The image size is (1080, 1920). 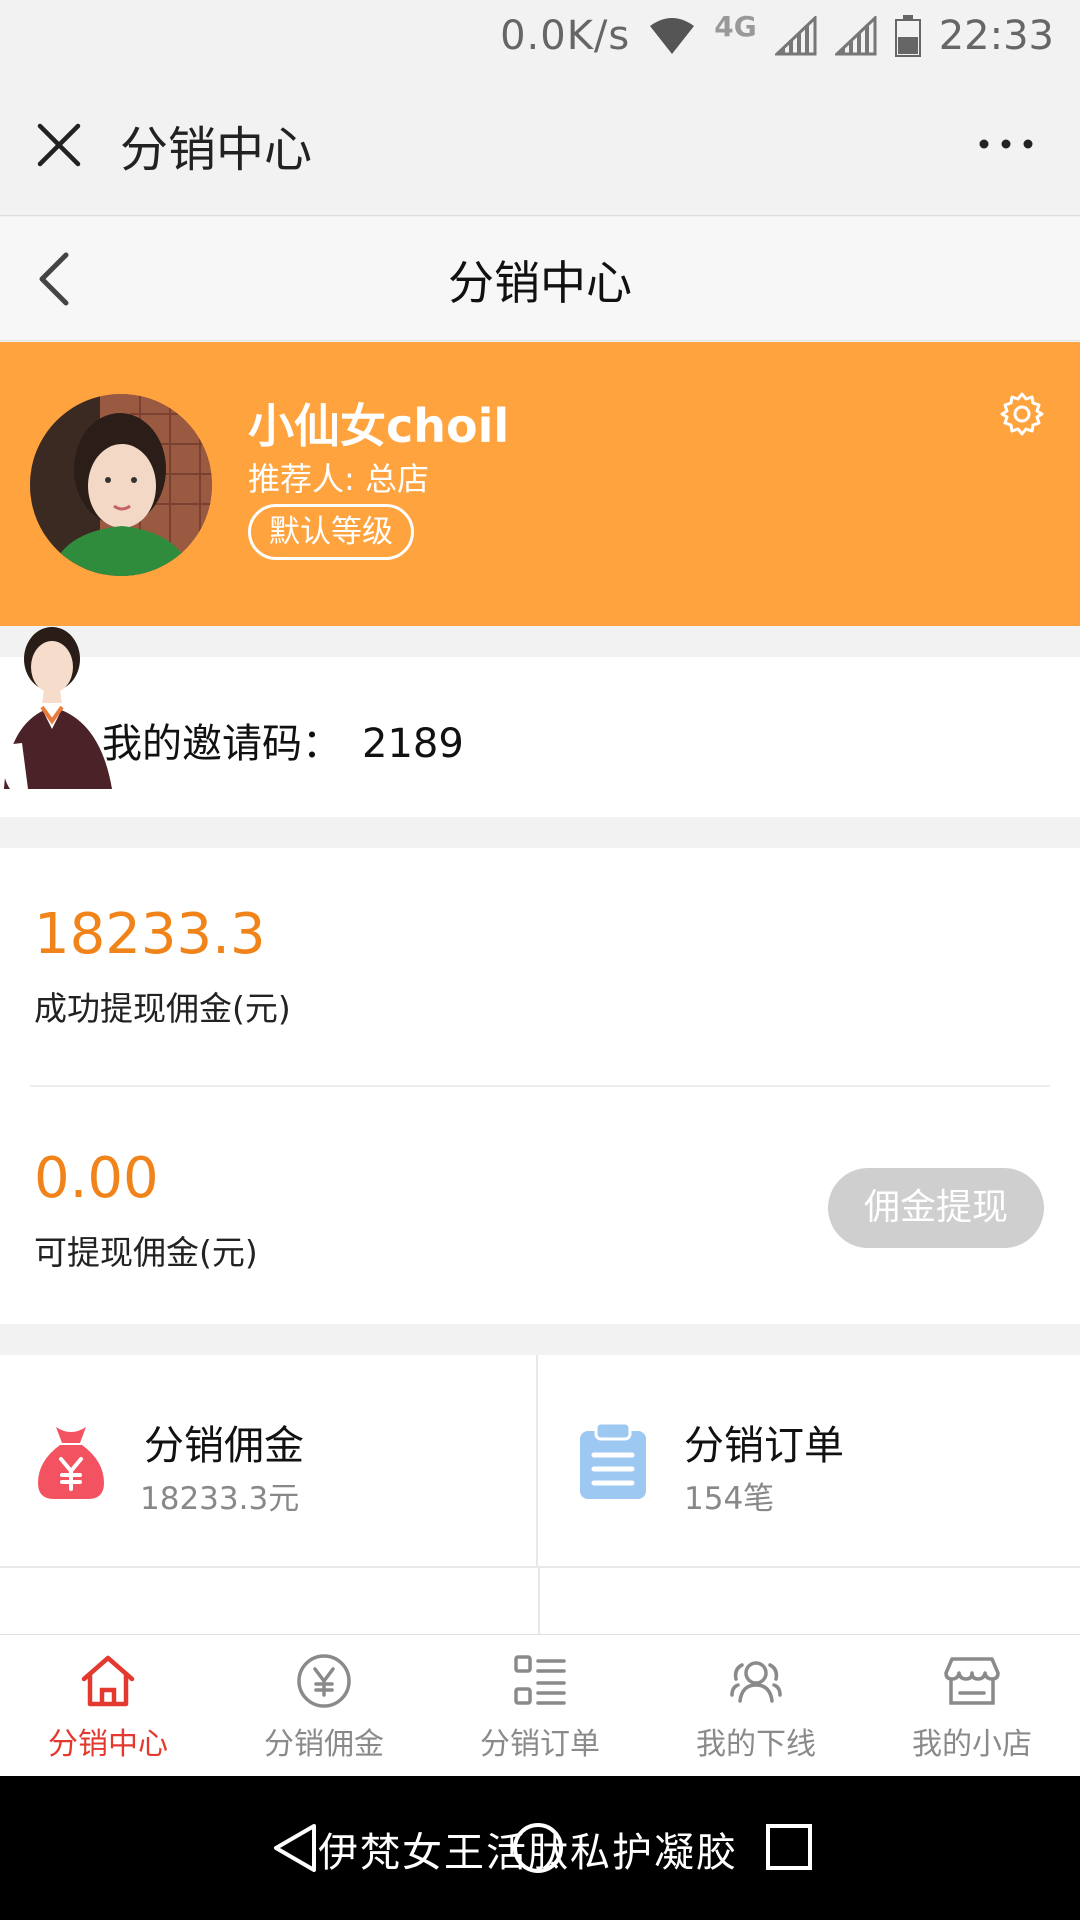 I want to click on webview-top-bar: 分销中心, so click(x=540, y=144).